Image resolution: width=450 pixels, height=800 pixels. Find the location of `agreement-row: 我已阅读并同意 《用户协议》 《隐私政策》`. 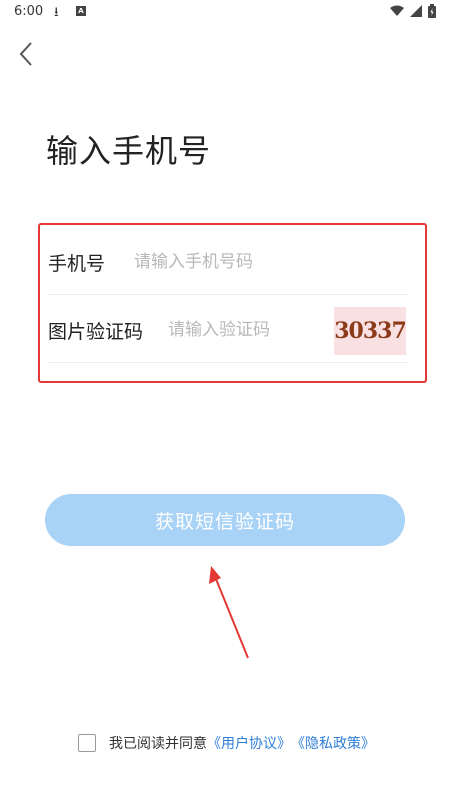

agreement-row: 我已阅读并同意 《用户协议》 《隐私政策》 is located at coordinates (226, 743).